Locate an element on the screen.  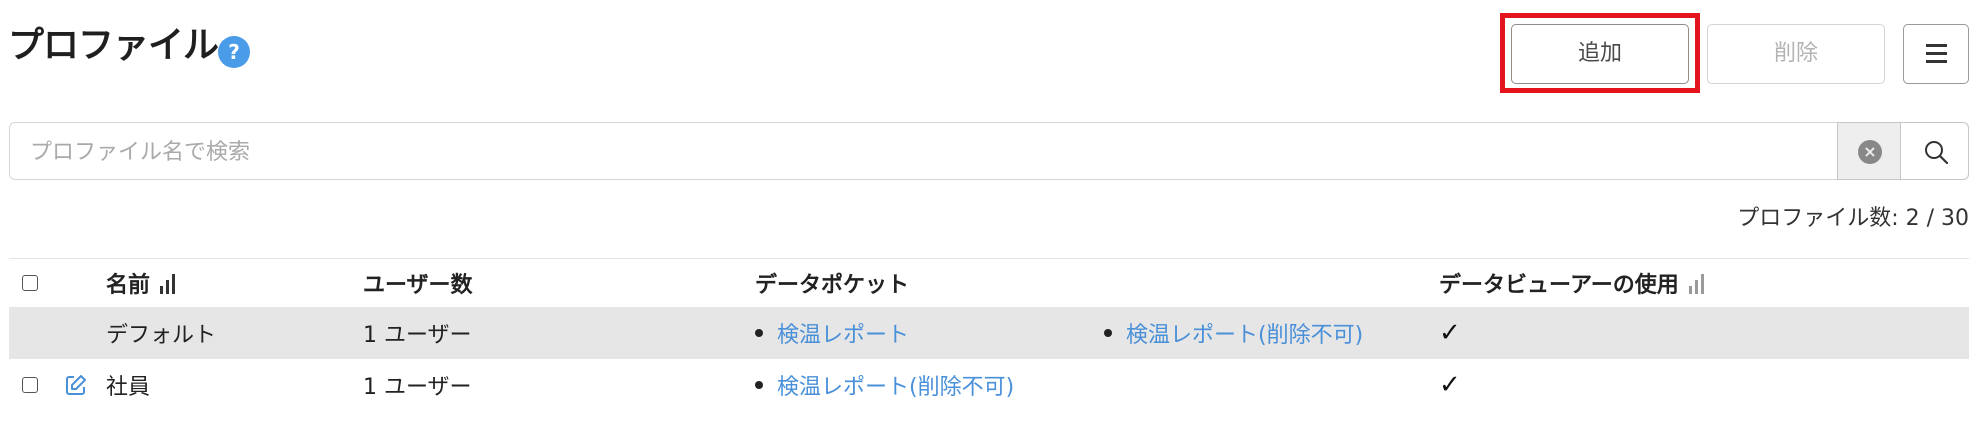
column-label-data-viewer: データビューアーの使用 is located at coordinates (1559, 285).